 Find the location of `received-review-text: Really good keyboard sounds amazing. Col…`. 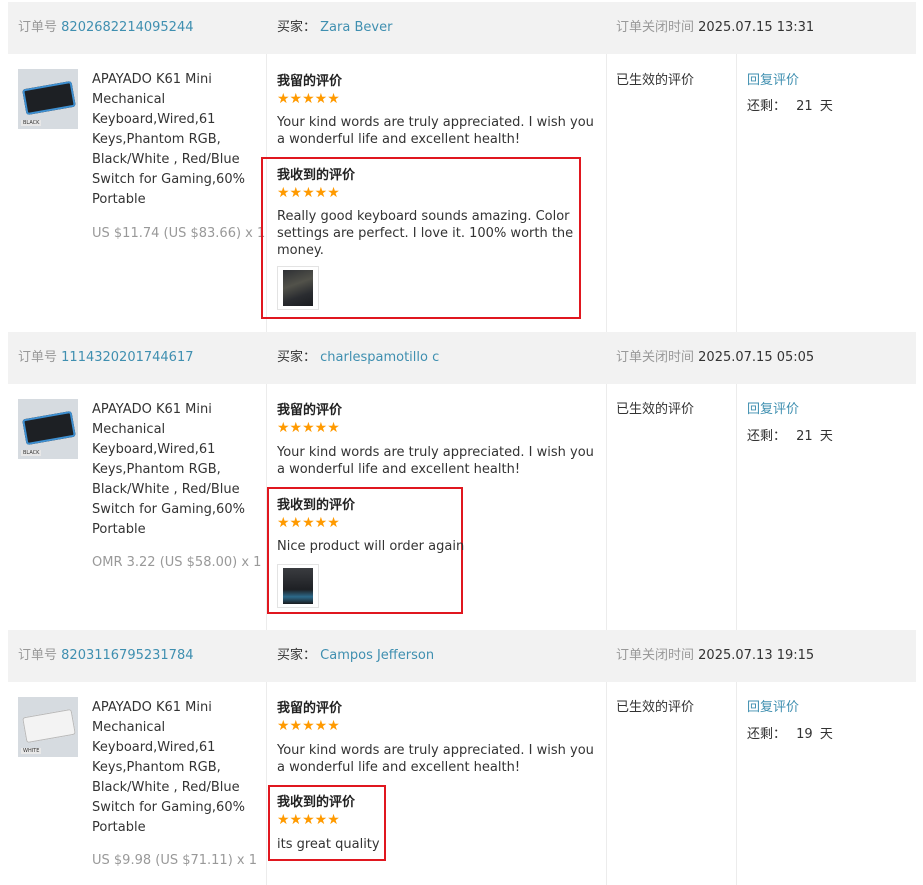

received-review-text: Really good keyboard sounds amazing. Col… is located at coordinates (425, 233).